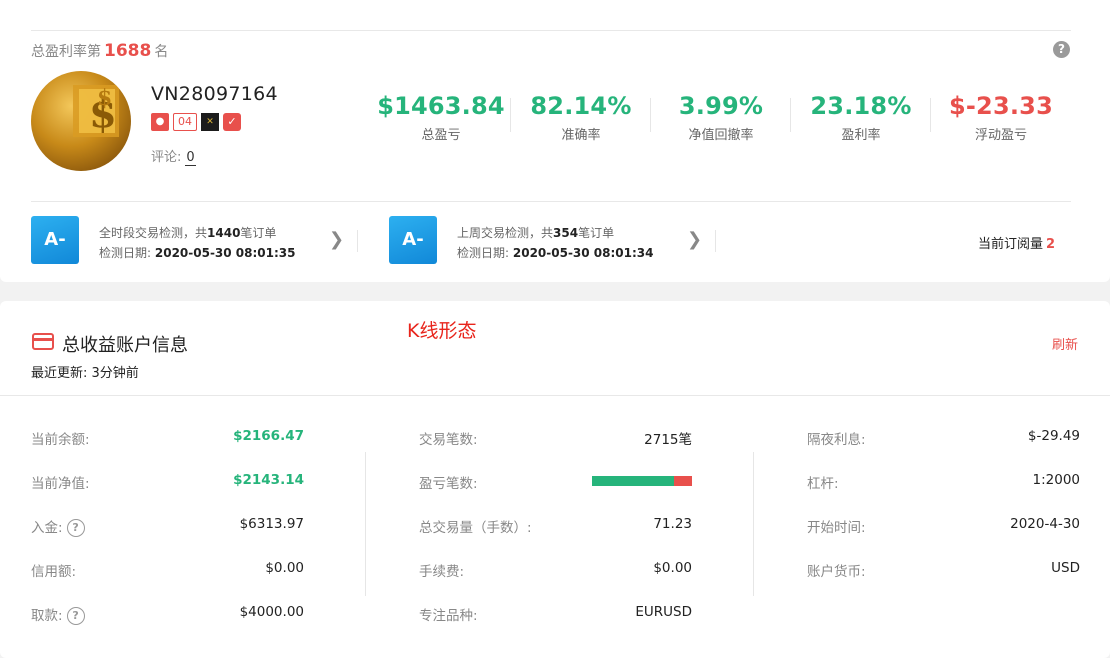 This screenshot has height=658, width=1110. Describe the element at coordinates (668, 440) in the screenshot. I see `row-value: 2715笔` at that location.